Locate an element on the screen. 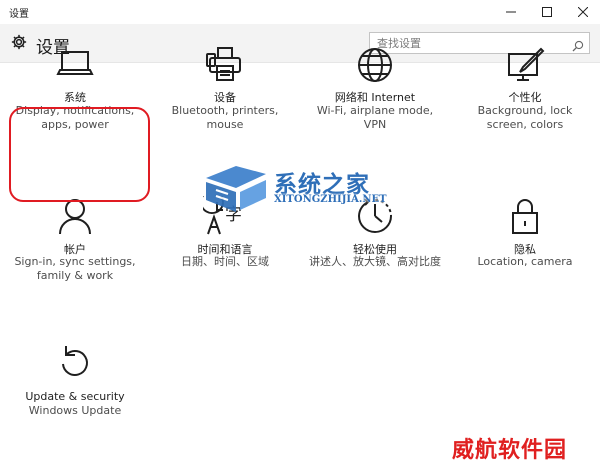 This screenshot has width=600, height=474. tile-ease-of-access: 轻松使用 讲述人、放大镜、高对比度 is located at coordinates (375, 134).